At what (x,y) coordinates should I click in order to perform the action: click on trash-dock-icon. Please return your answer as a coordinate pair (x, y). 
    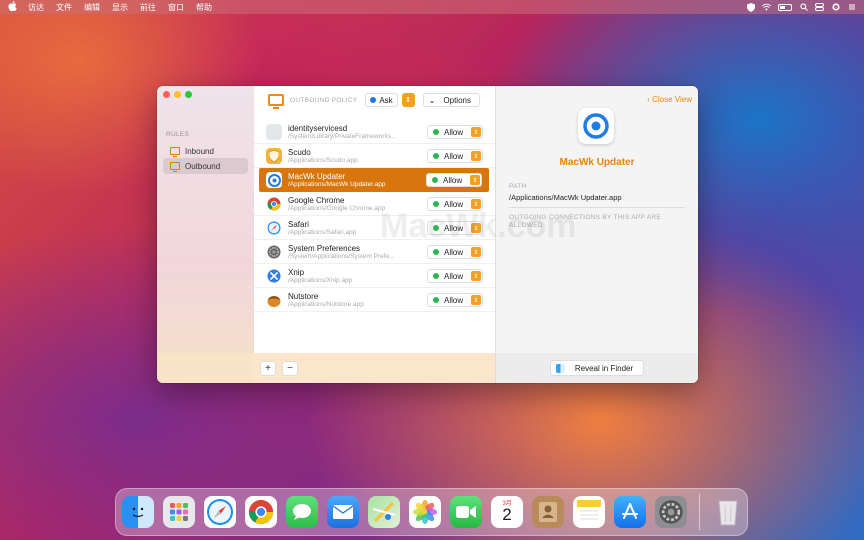
    Looking at the image, I should click on (728, 512).